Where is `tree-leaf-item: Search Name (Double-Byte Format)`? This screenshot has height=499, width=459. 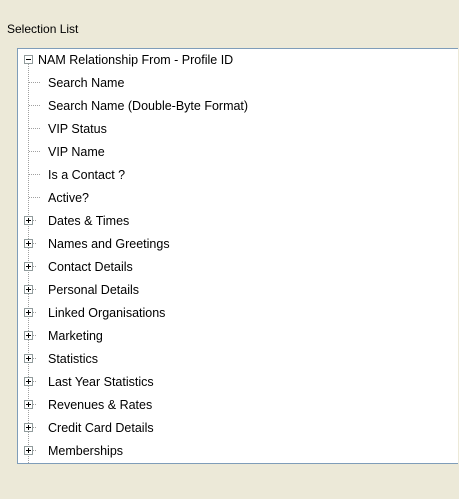
tree-leaf-item: Search Name (Double-Byte Format) is located at coordinates (238, 107).